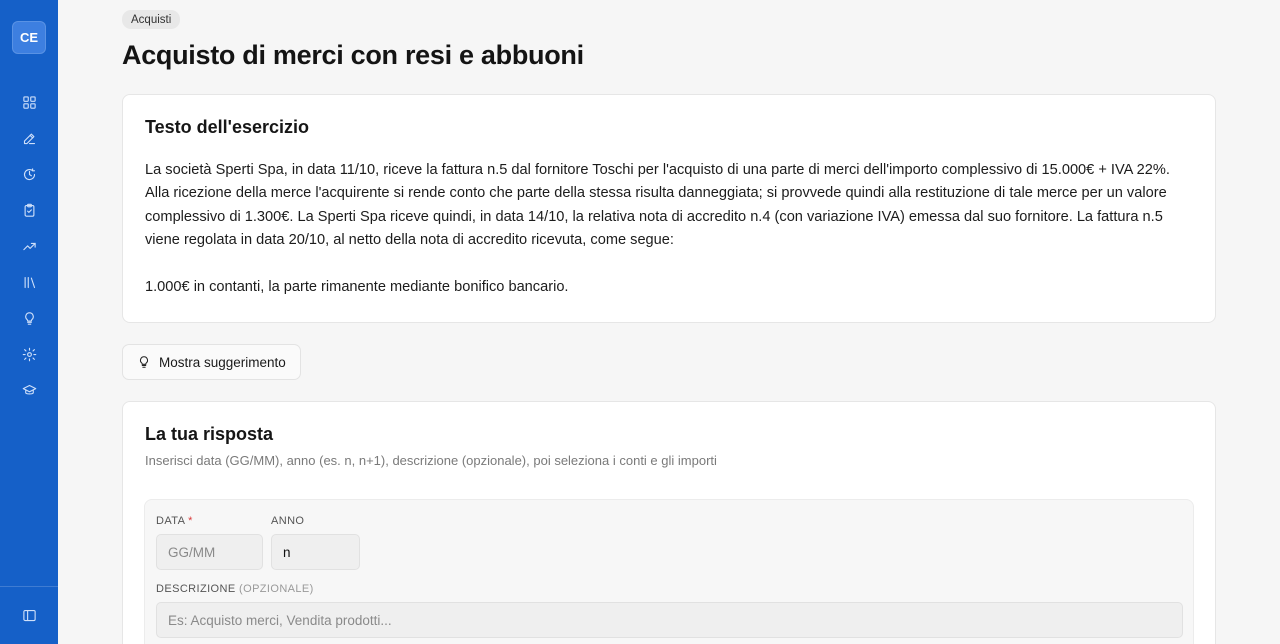 Image resolution: width=1280 pixels, height=644 pixels. I want to click on description-label: DESCRIZIONE (OPZIONALE), so click(235, 589).